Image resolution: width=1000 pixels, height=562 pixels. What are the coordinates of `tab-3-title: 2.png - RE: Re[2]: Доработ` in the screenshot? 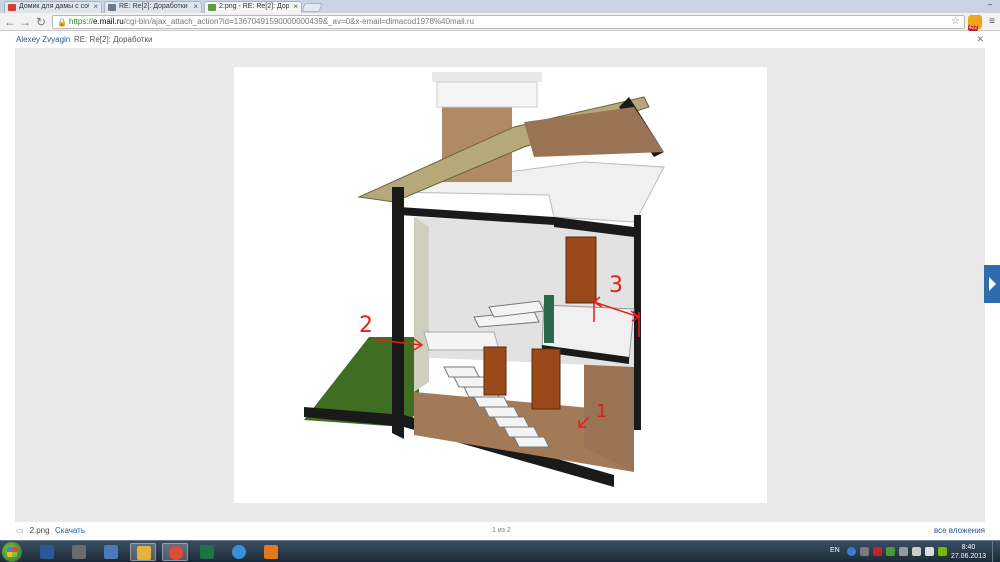 It's located at (254, 6).